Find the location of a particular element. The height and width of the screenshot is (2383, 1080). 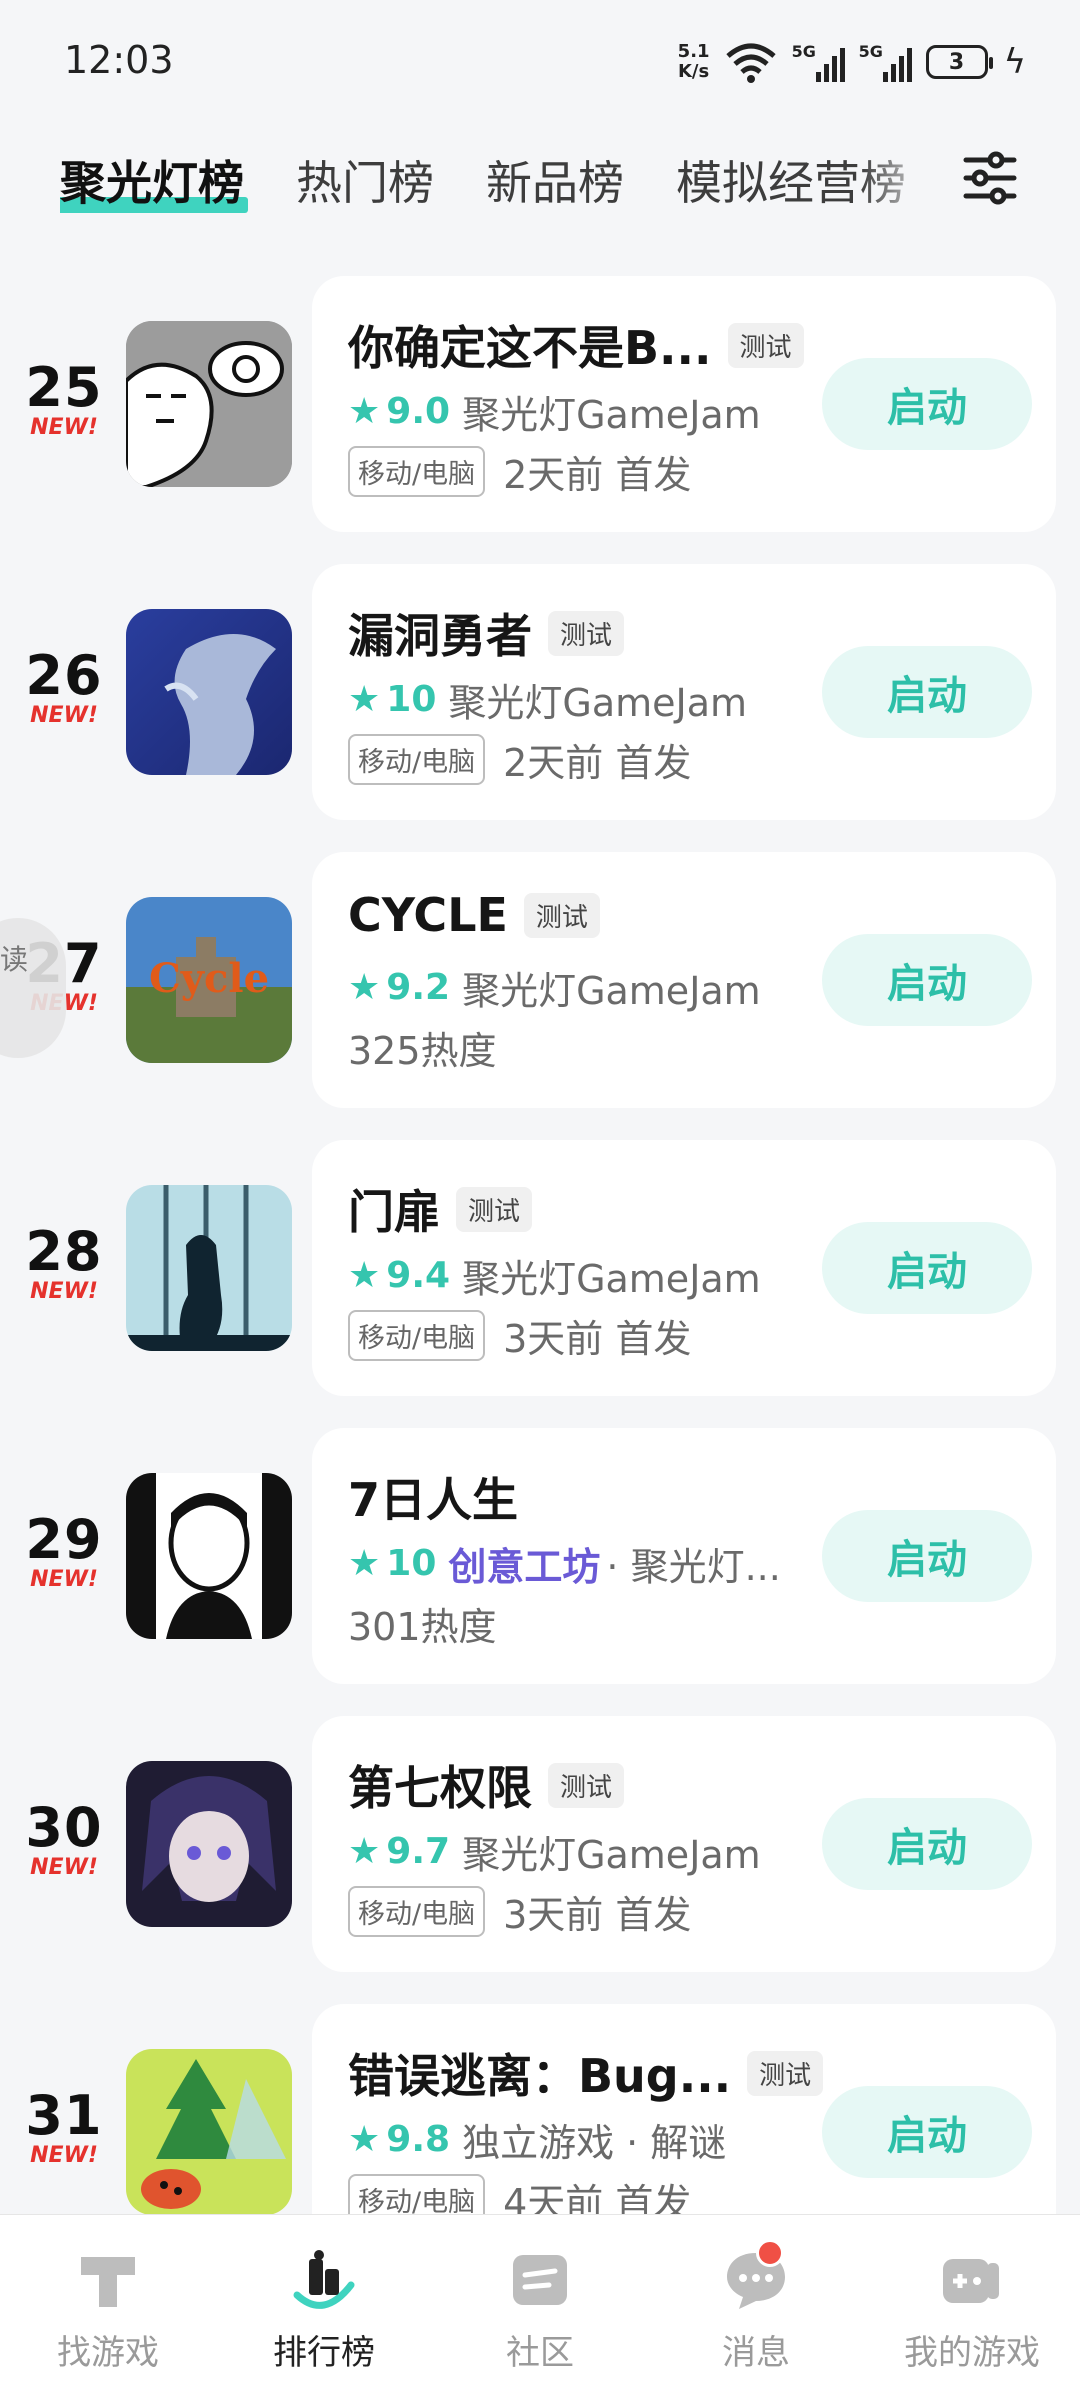

anime-character-icon is located at coordinates (209, 1844).